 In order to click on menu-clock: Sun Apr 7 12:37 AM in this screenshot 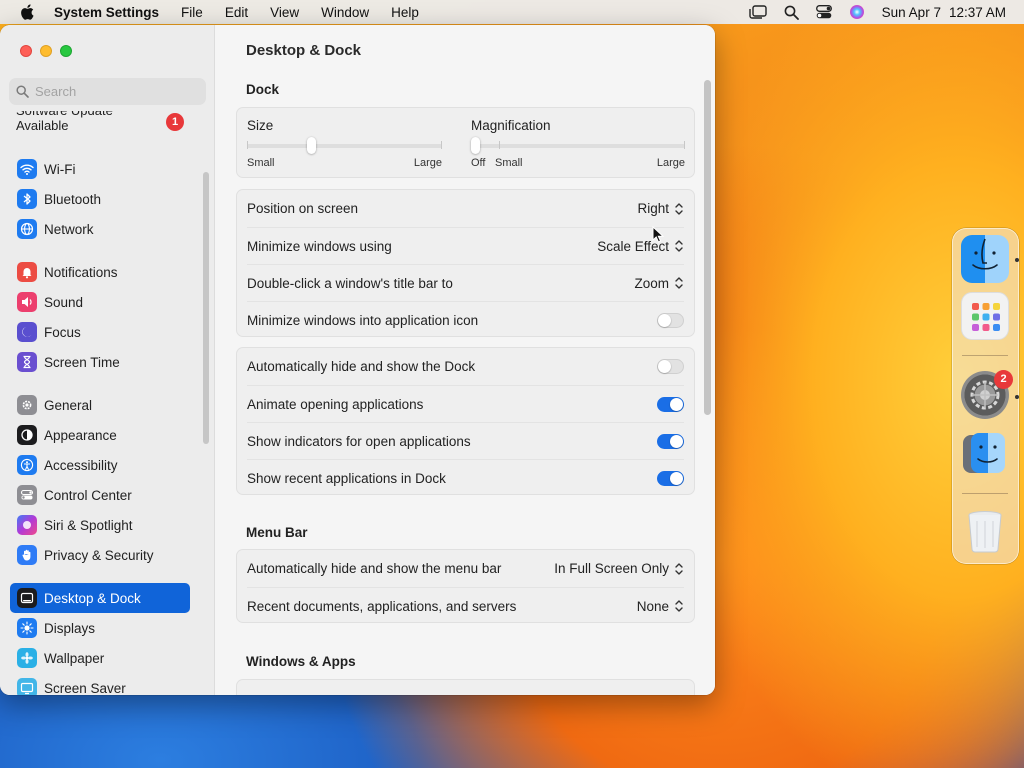, I will do `click(940, 12)`.